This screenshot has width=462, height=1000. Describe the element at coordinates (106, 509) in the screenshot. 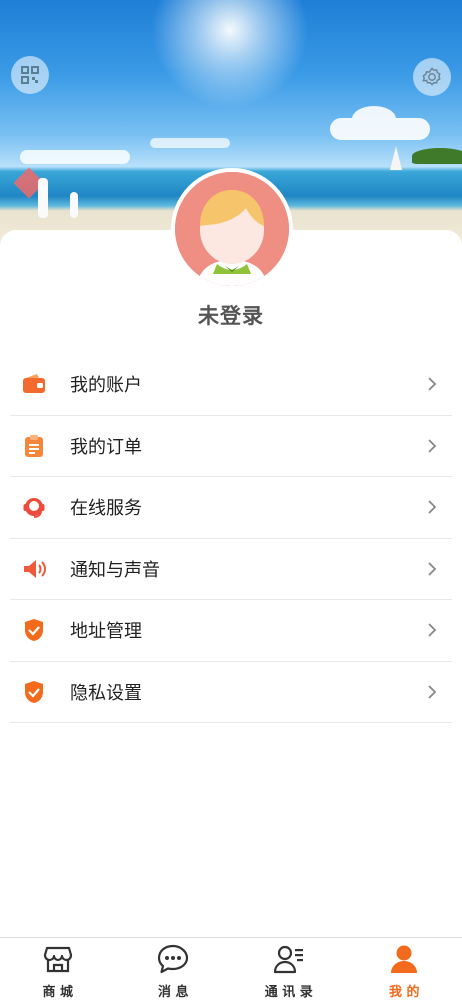

I see `menu-label: 在线服务` at that location.